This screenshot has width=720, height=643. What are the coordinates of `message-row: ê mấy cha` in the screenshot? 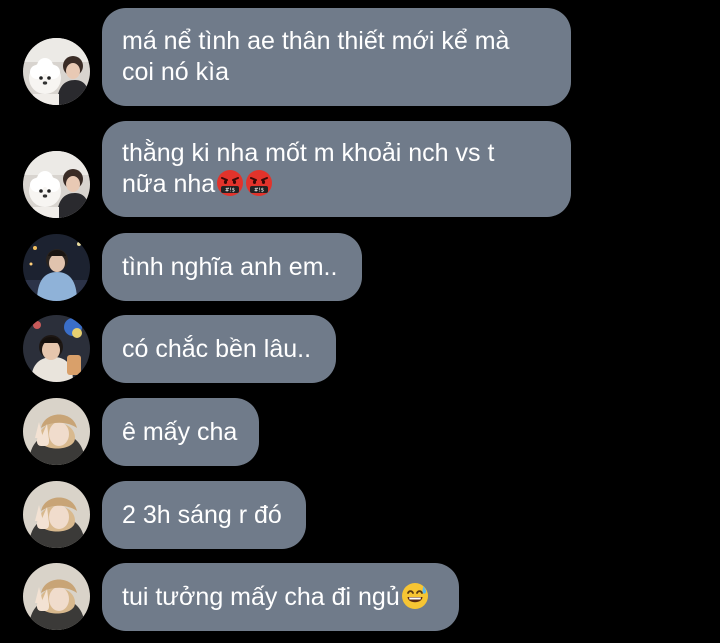 It's located at (360, 432).